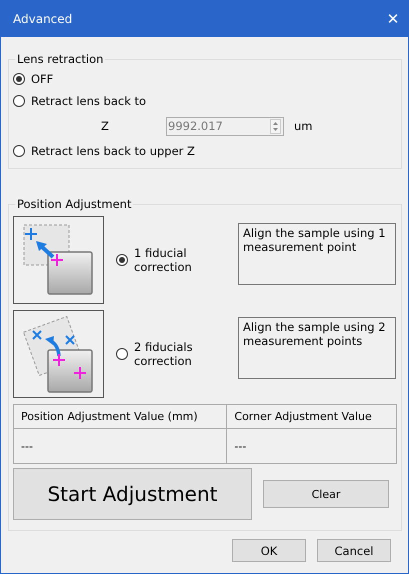  What do you see at coordinates (113, 151) in the screenshot?
I see `option-label: Retract lens back to upper Z` at bounding box center [113, 151].